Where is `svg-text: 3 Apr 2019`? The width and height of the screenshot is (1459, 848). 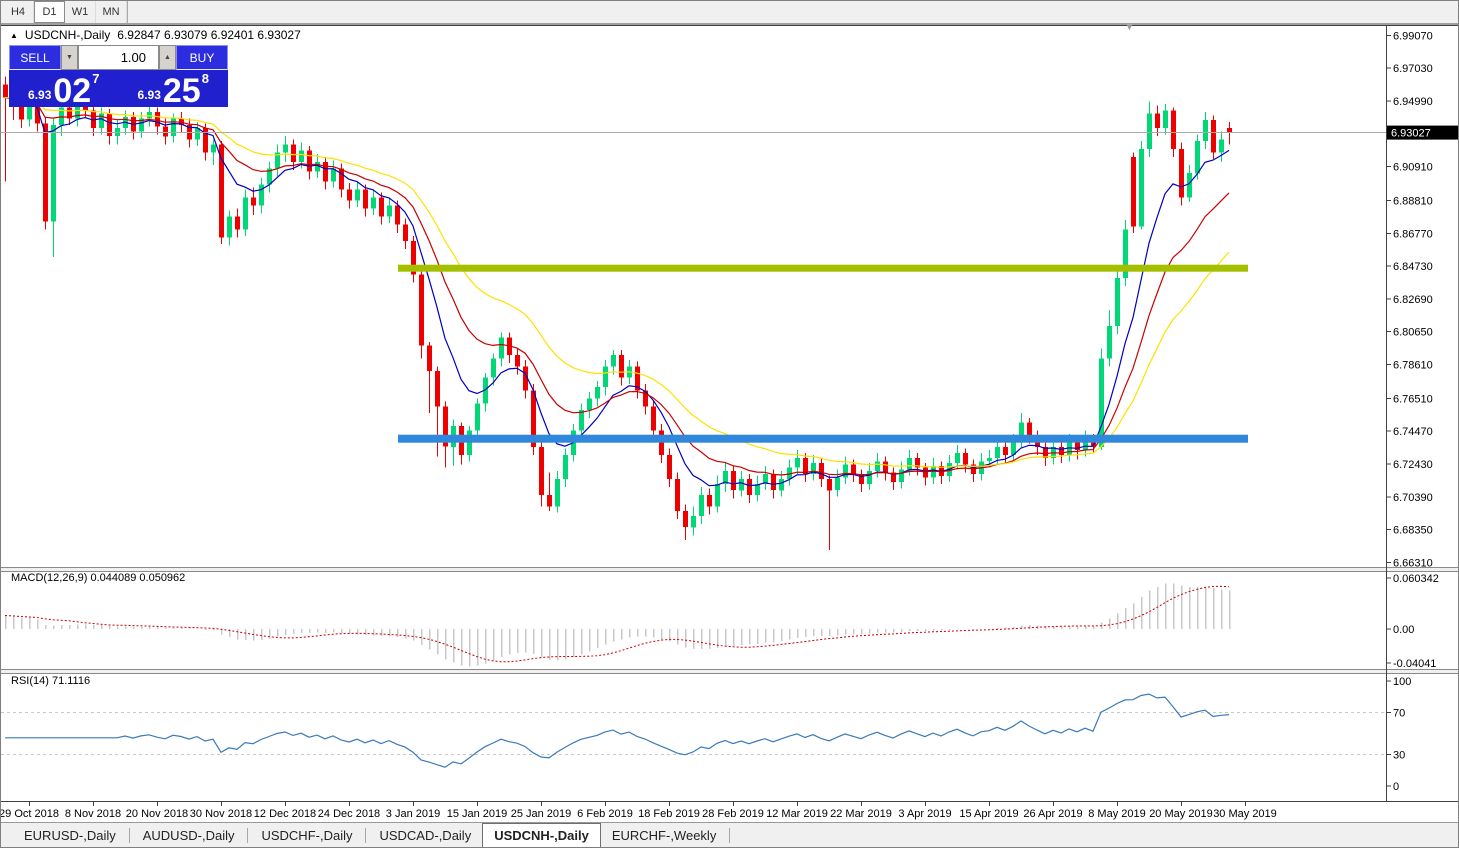 svg-text: 3 Apr 2019 is located at coordinates (924, 814).